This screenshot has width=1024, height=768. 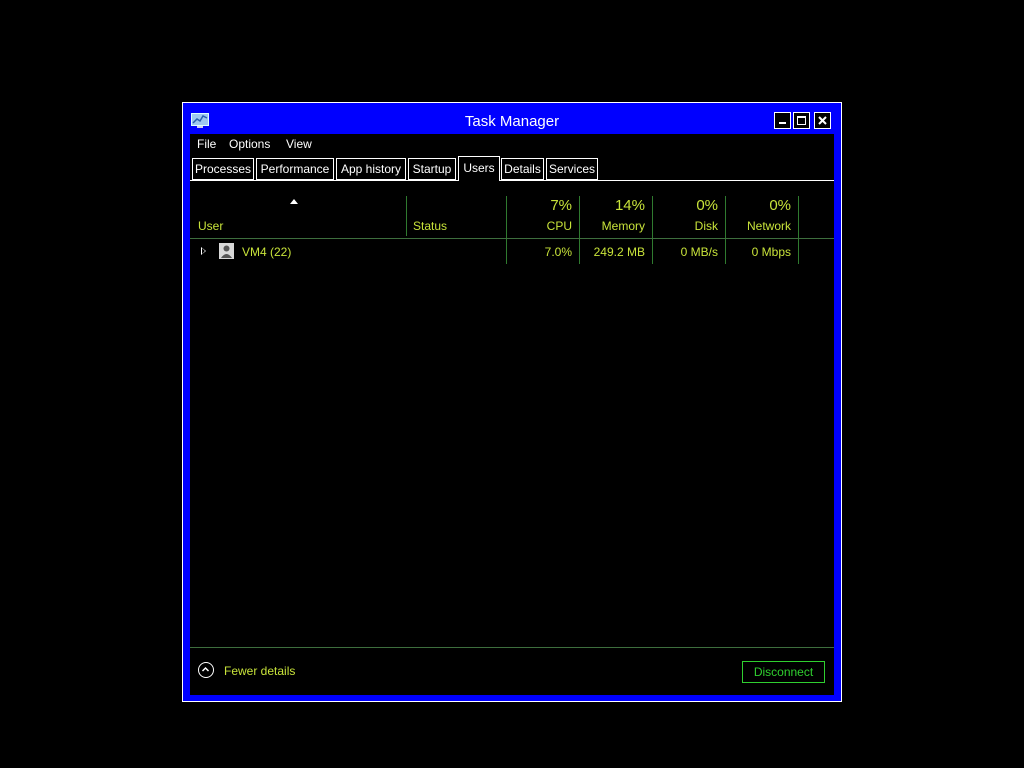 What do you see at coordinates (558, 252) in the screenshot?
I see `row-cpu: 7.0%` at bounding box center [558, 252].